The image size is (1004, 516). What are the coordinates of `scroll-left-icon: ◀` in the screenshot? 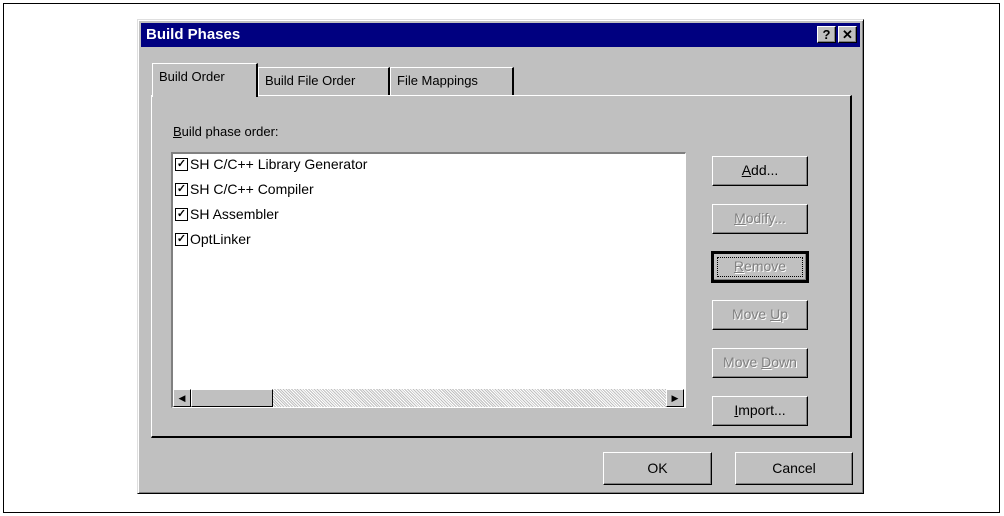 It's located at (182, 398).